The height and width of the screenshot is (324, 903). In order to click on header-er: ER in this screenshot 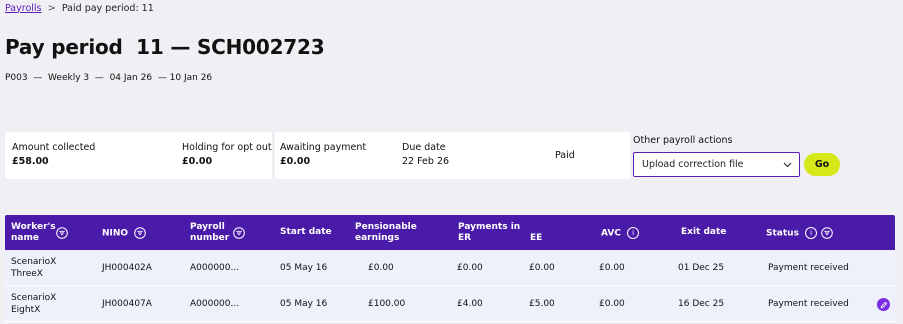, I will do `click(464, 238)`.